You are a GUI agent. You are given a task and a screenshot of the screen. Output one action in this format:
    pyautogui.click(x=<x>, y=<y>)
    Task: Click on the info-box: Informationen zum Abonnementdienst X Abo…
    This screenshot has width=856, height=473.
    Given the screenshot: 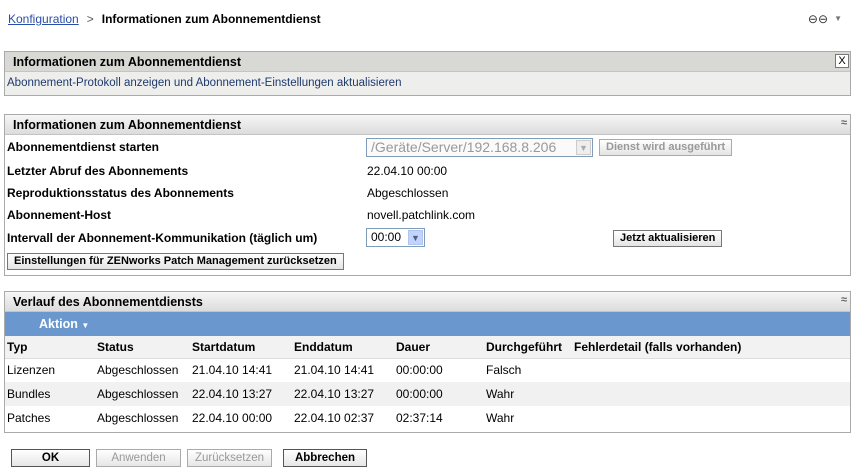 What is the action you would take?
    pyautogui.click(x=427, y=73)
    